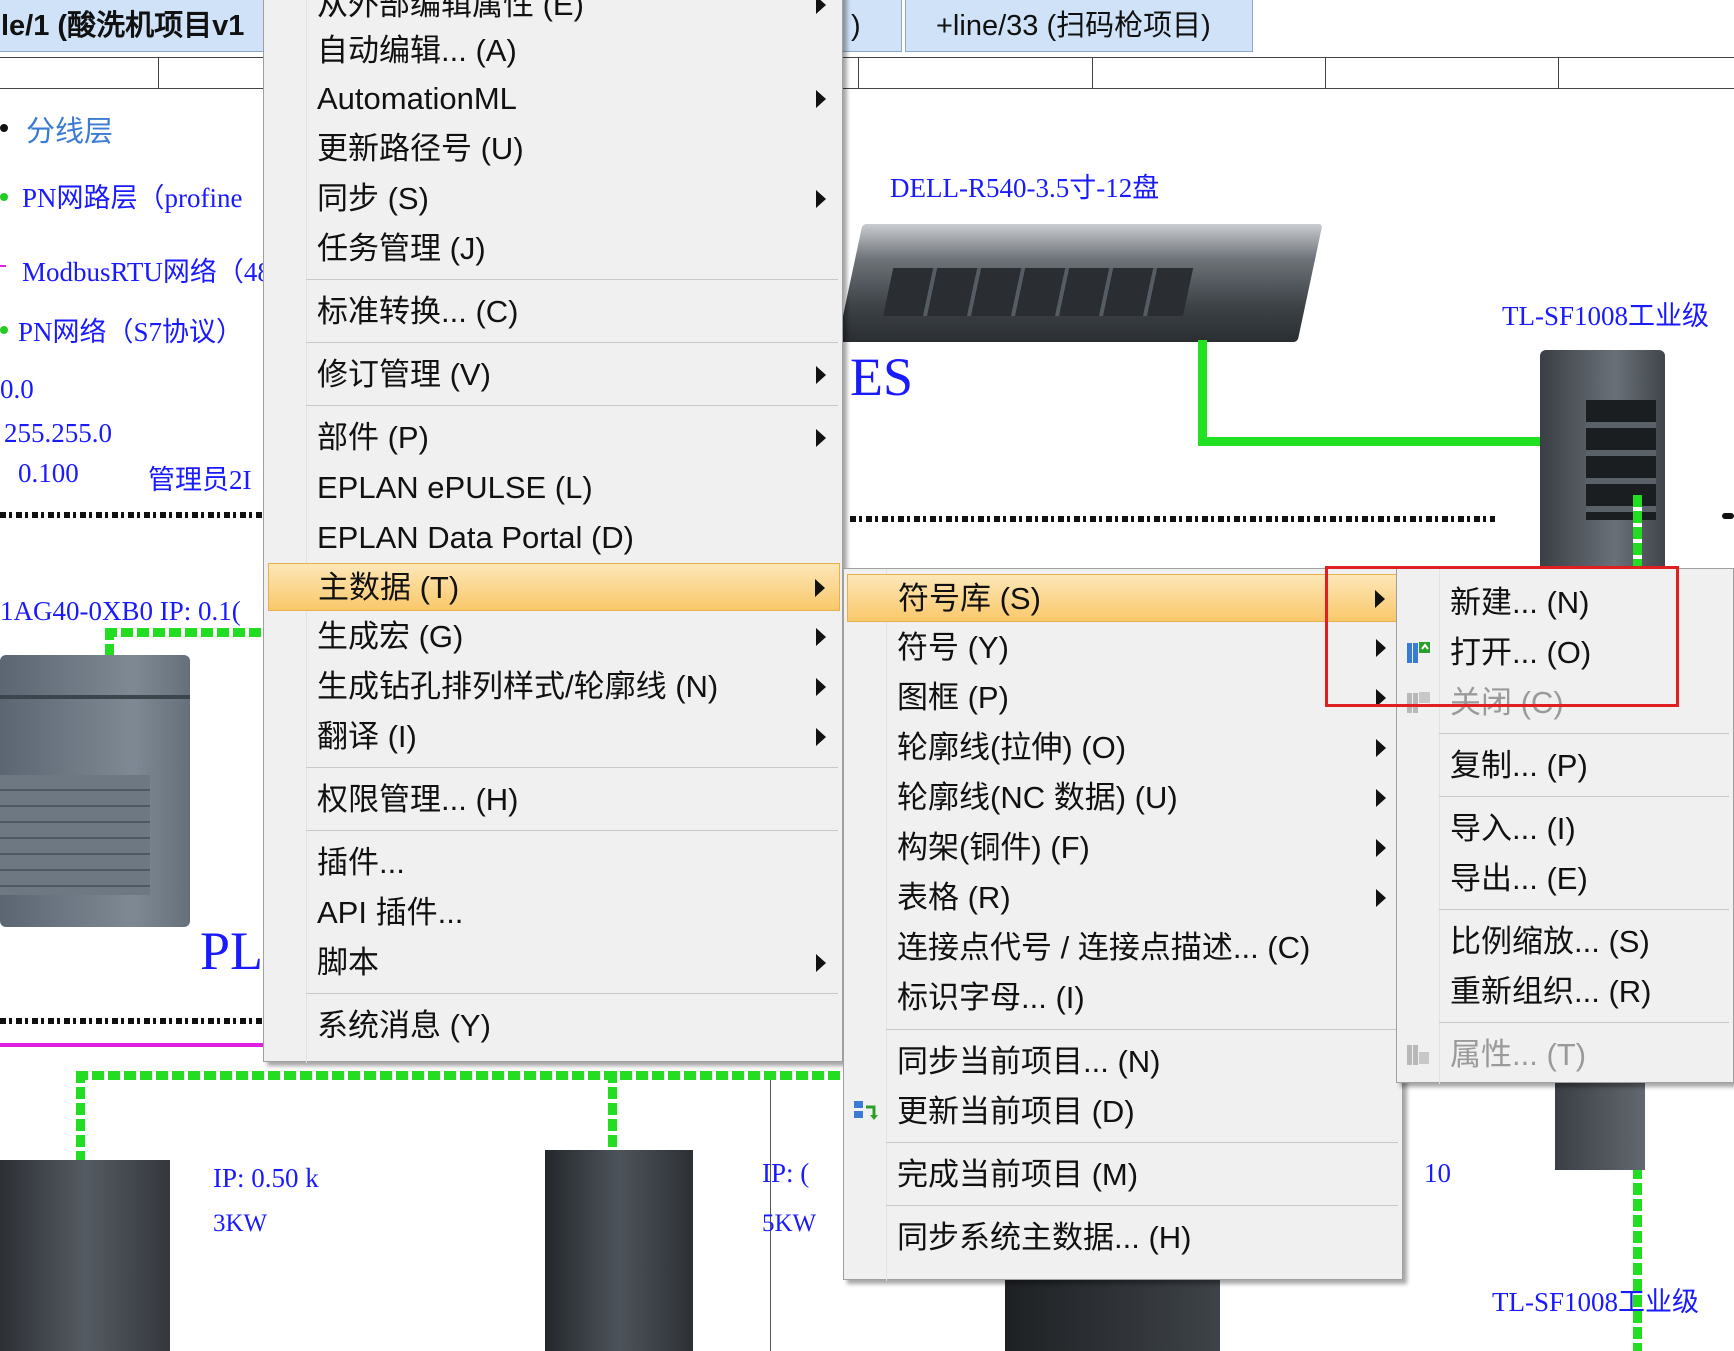 This screenshot has width=1734, height=1351. I want to click on switch-bottom-image, so click(1600, 1125).